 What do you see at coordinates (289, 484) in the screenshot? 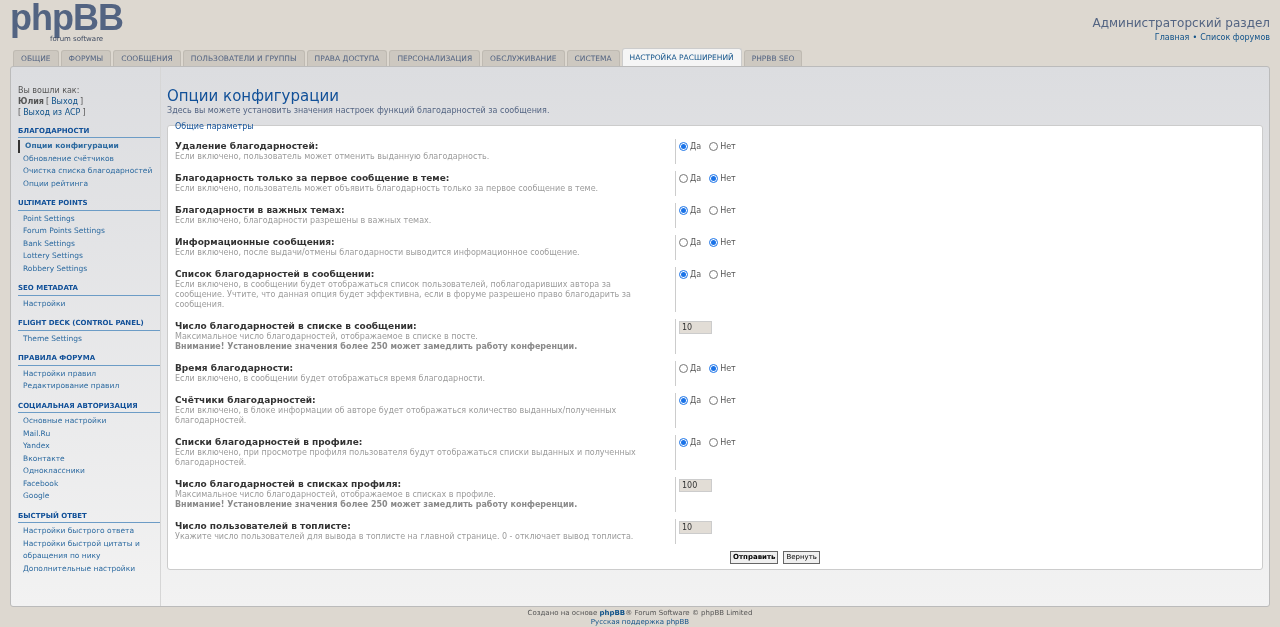
I see `setting-label: Число благодарностей в списках профиля:` at bounding box center [289, 484].